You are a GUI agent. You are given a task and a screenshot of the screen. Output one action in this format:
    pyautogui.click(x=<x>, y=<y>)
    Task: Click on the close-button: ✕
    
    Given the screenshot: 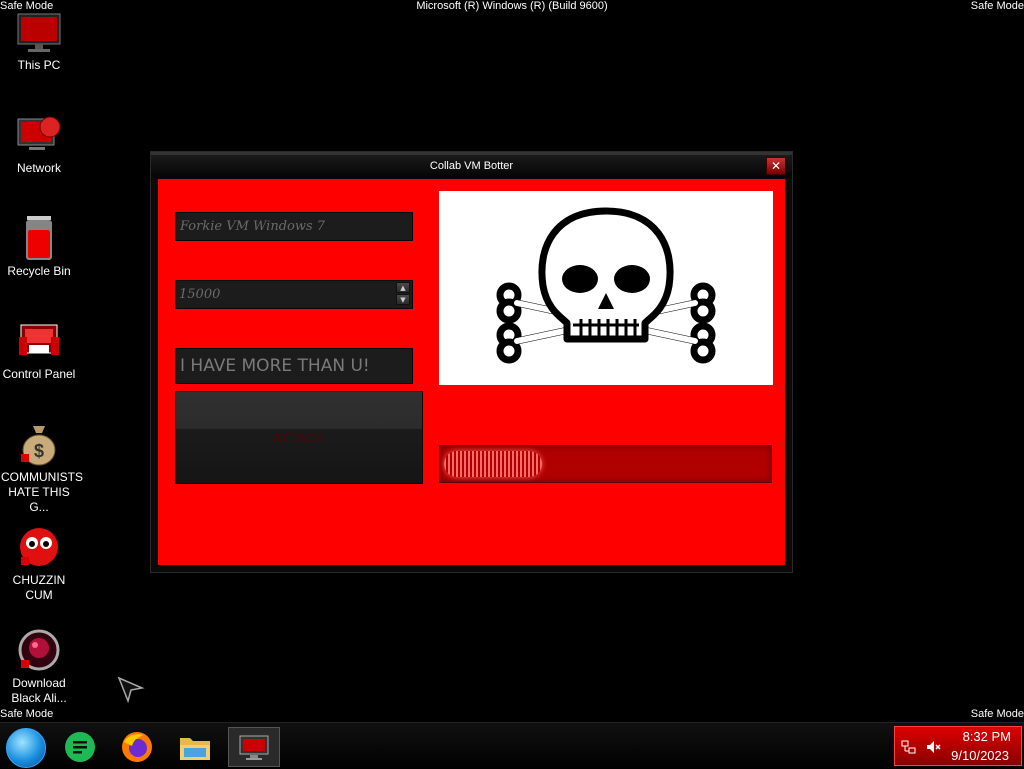 What is the action you would take?
    pyautogui.click(x=776, y=166)
    